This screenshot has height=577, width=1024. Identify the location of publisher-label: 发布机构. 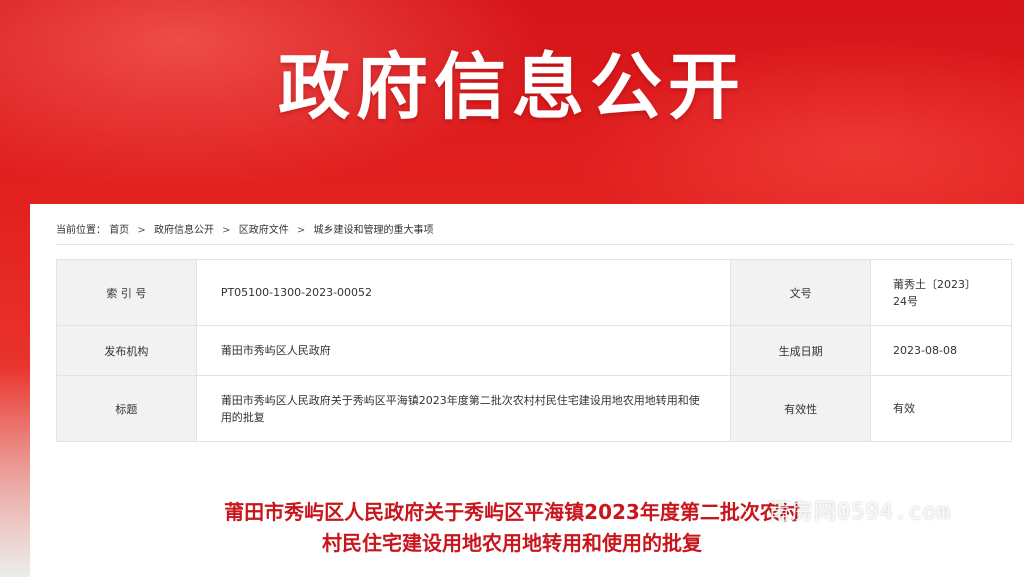
(126, 350).